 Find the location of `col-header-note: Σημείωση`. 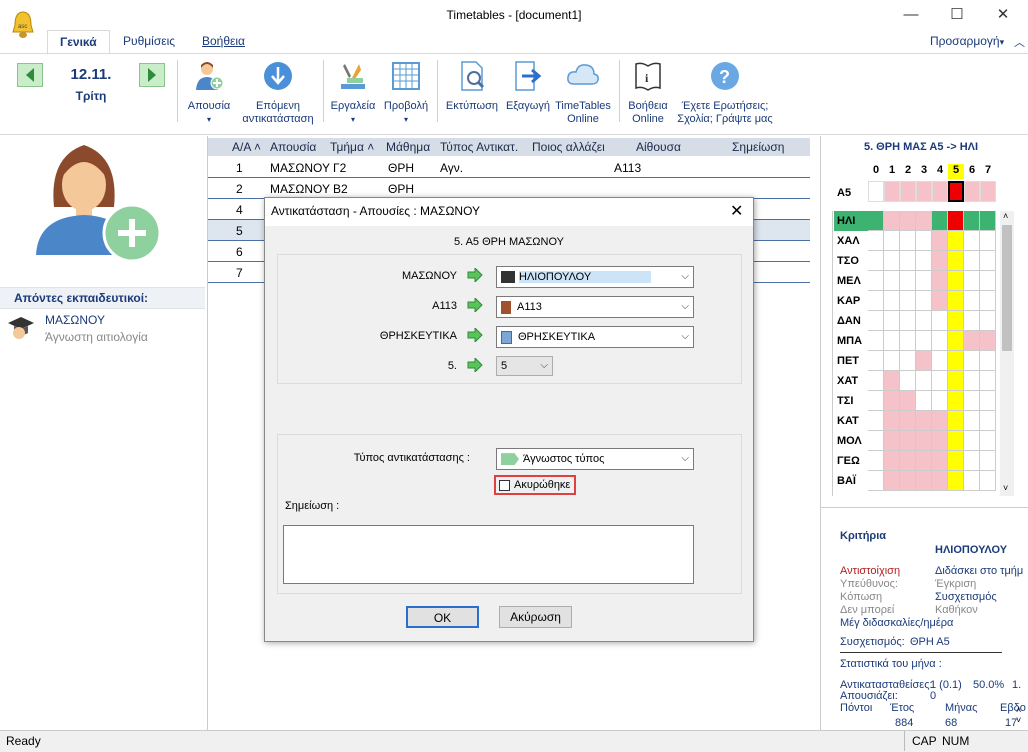

col-header-note: Σημείωση is located at coordinates (758, 147).